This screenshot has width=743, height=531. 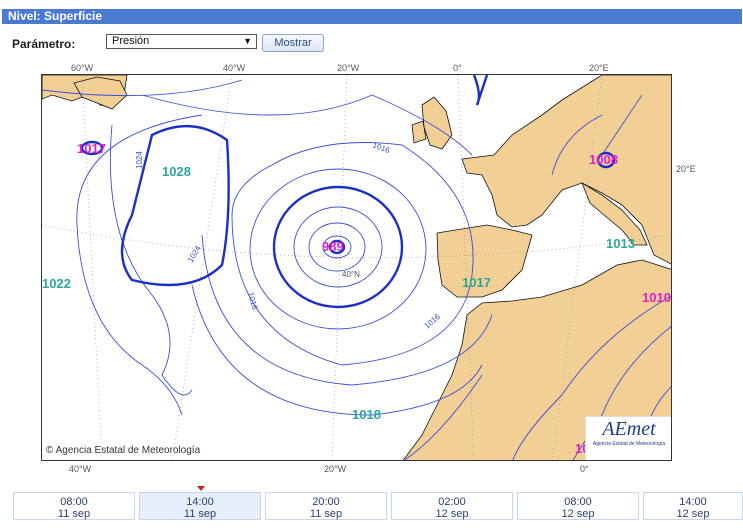 I want to click on pressure-center-label: 1028, so click(x=176, y=171).